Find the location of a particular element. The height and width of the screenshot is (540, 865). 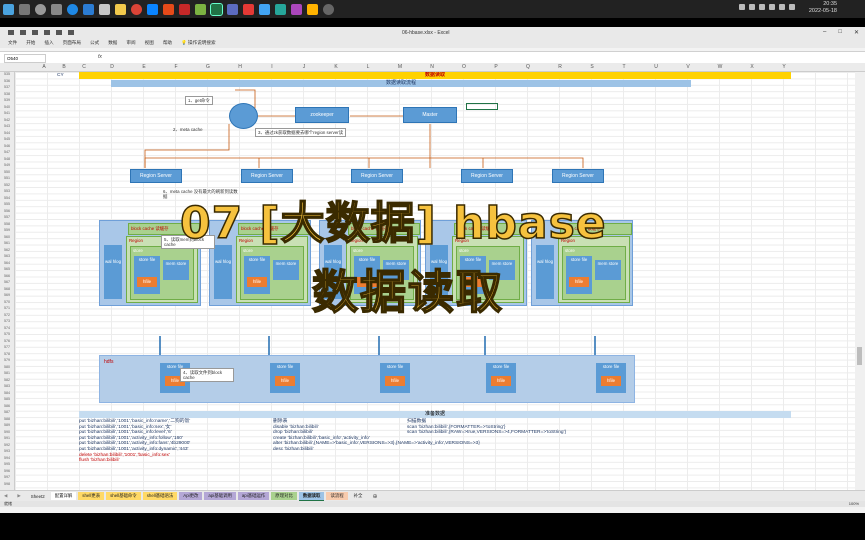

sheet-tab: shell基础命令 is located at coordinates (123, 496).